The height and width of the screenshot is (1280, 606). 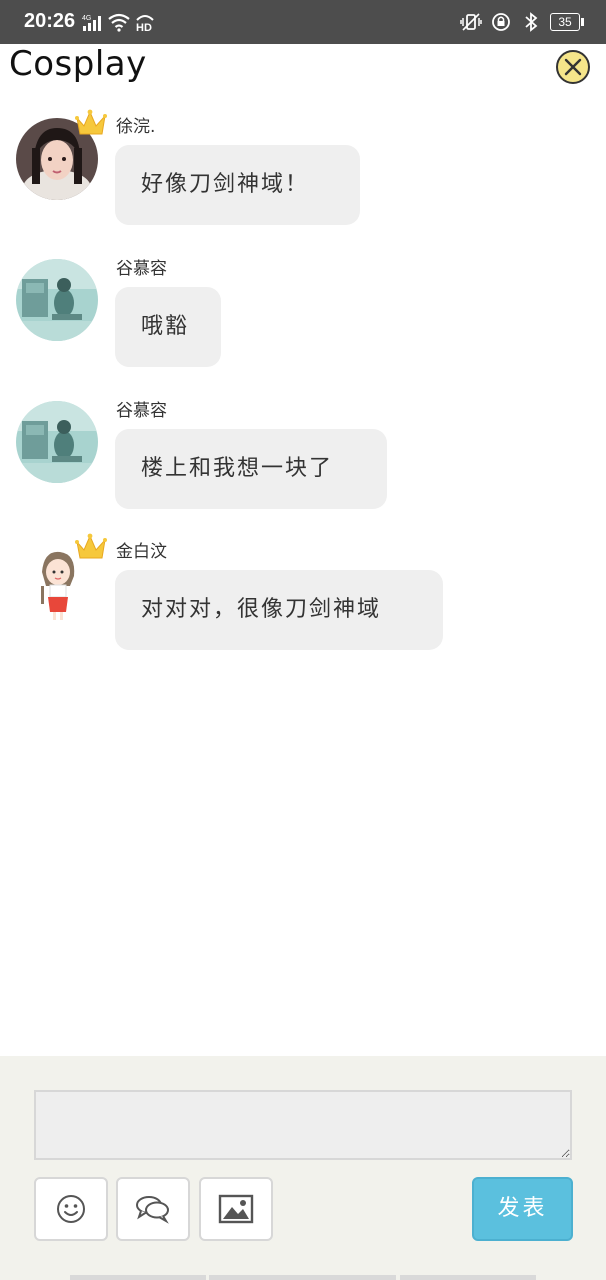 I want to click on signal-4g-icon: 4G, so click(x=91, y=23).